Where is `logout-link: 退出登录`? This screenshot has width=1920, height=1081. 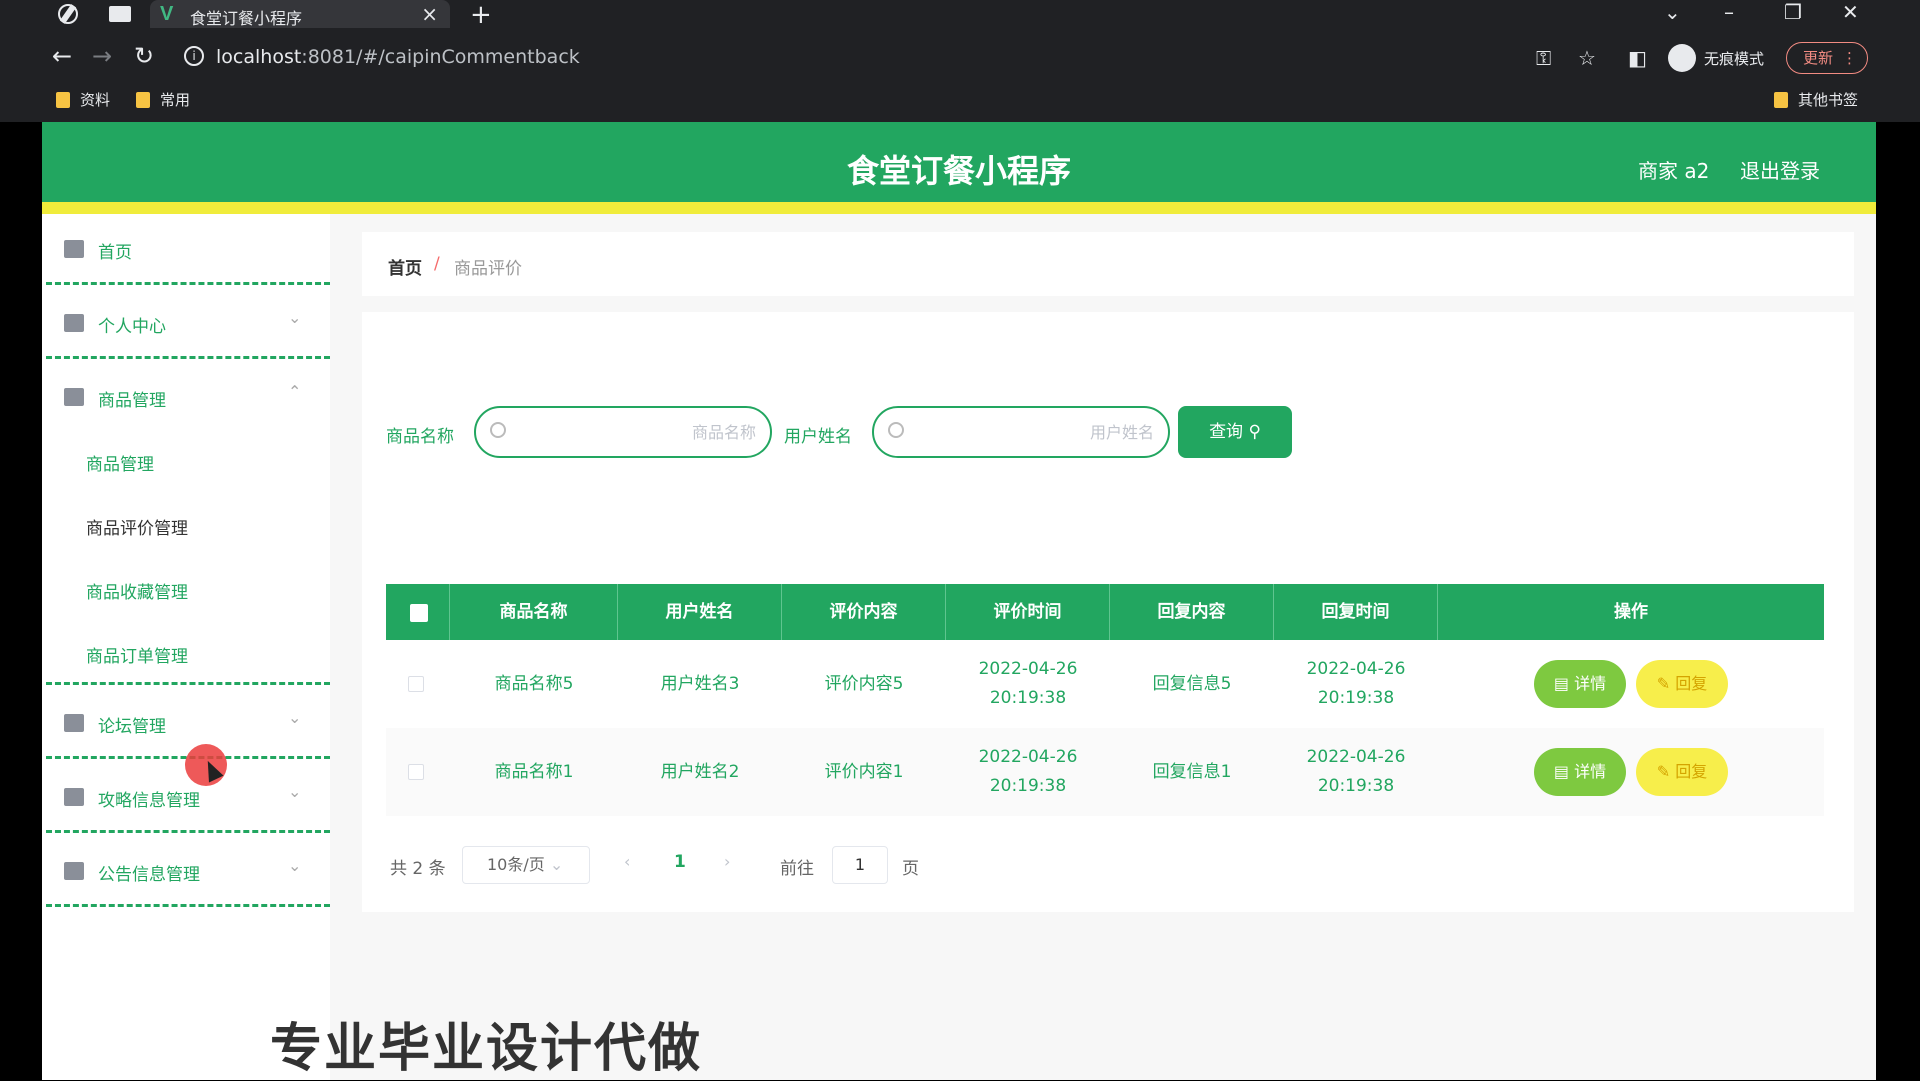 logout-link: 退出登录 is located at coordinates (1780, 169).